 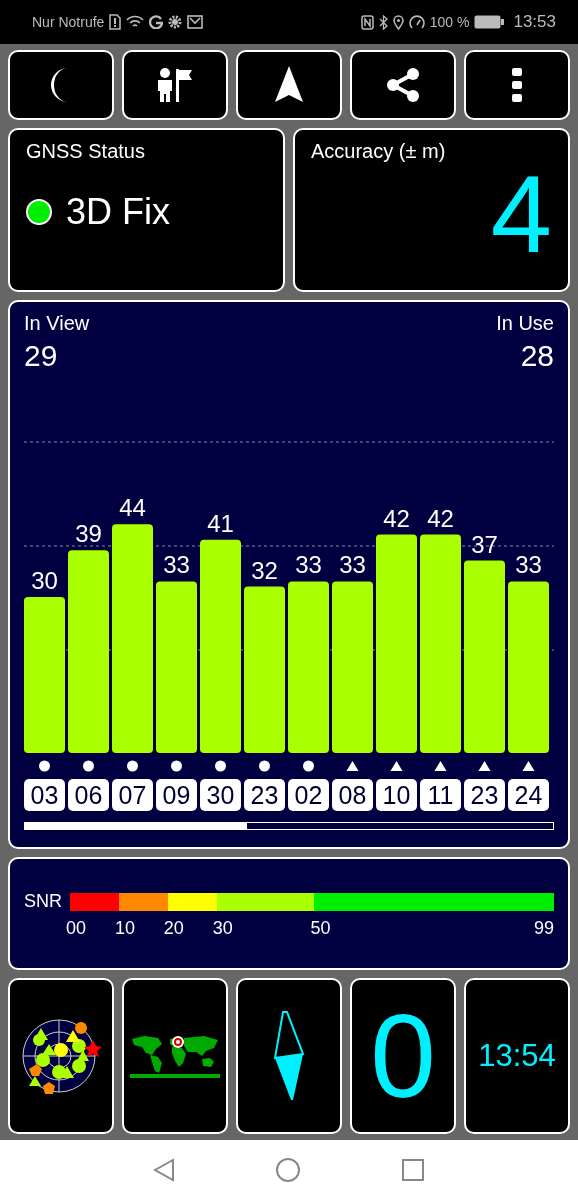 What do you see at coordinates (367, 22) in the screenshot?
I see `nfc-icon` at bounding box center [367, 22].